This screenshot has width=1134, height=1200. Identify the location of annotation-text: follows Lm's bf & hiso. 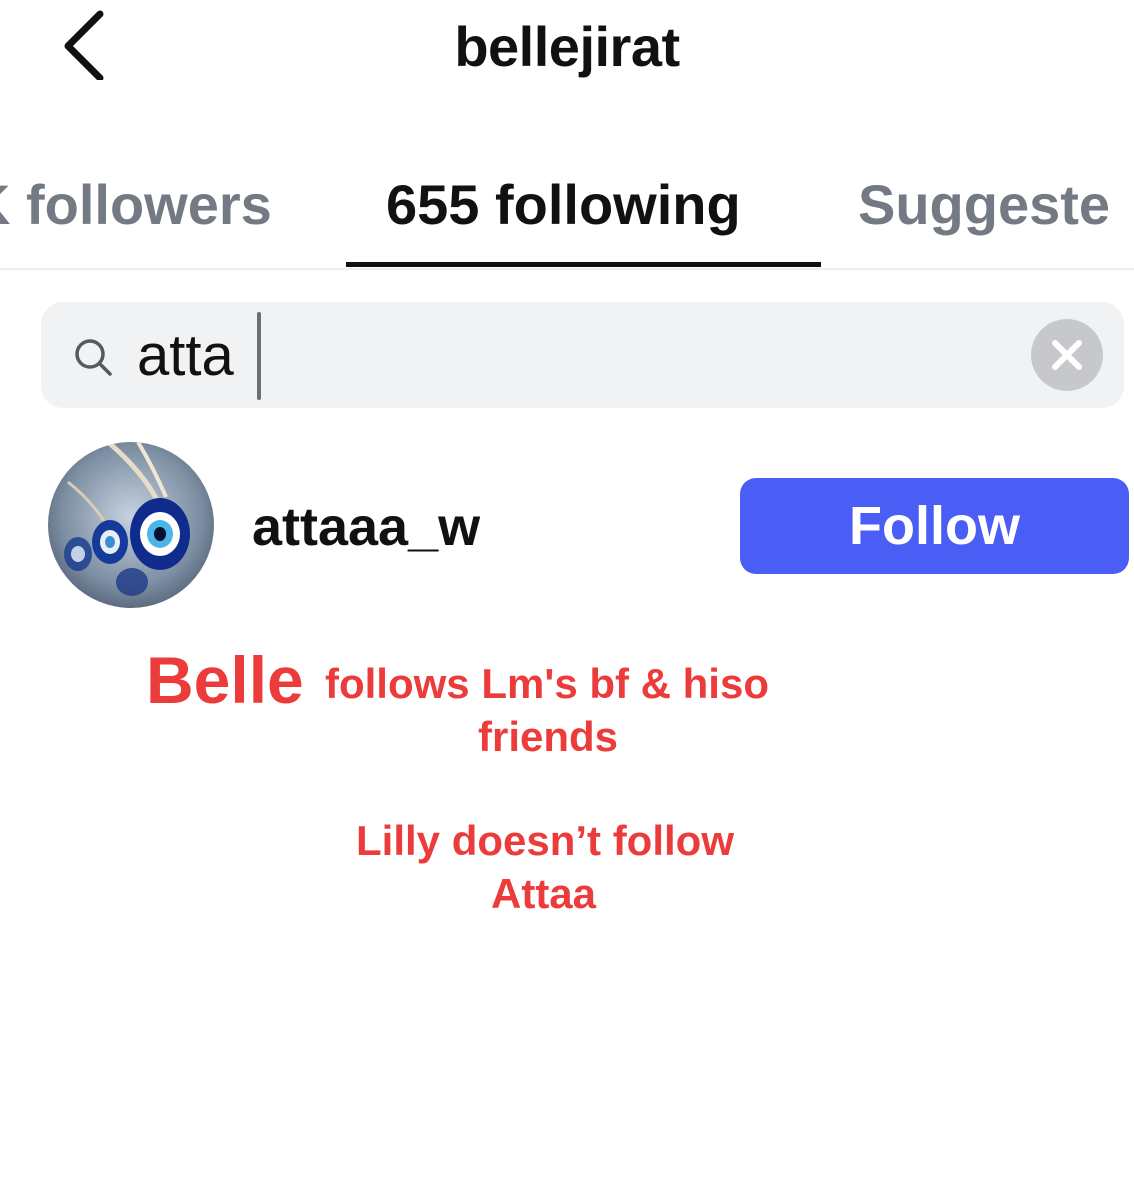
(547, 683).